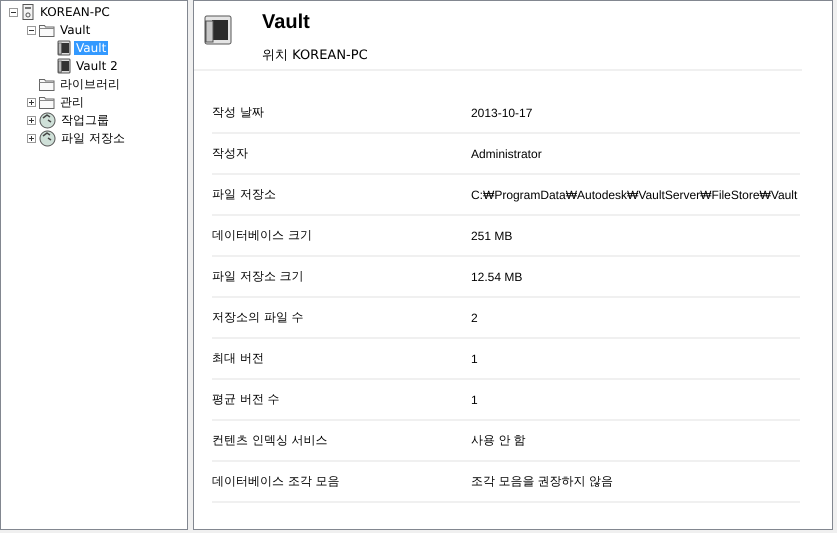 This screenshot has height=533, width=837. I want to click on tree-item: 파일 저장소, so click(93, 138).